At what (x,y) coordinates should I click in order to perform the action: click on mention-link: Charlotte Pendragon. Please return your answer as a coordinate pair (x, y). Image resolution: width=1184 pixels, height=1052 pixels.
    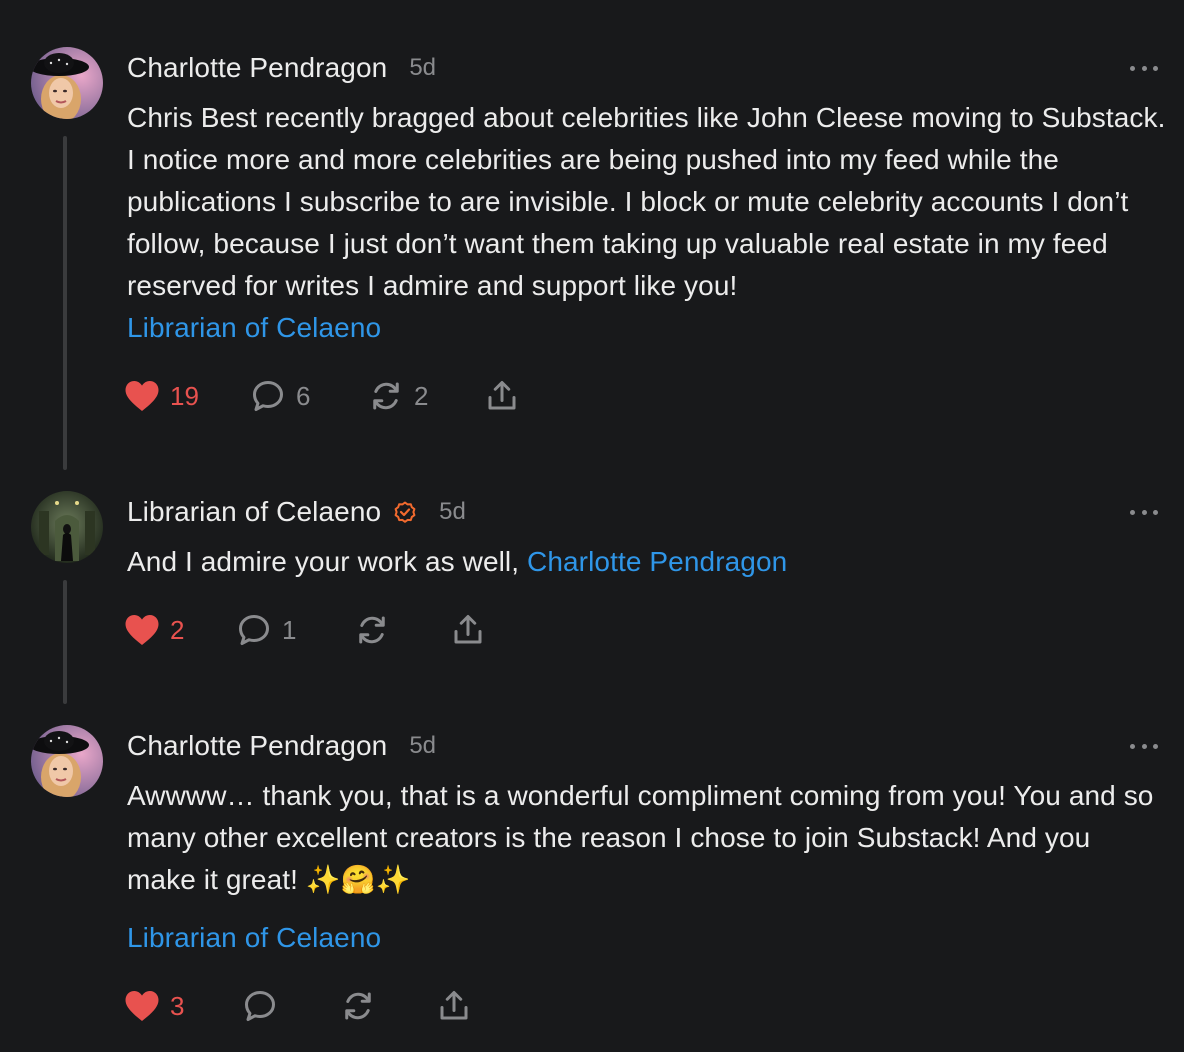
    Looking at the image, I should click on (657, 561).